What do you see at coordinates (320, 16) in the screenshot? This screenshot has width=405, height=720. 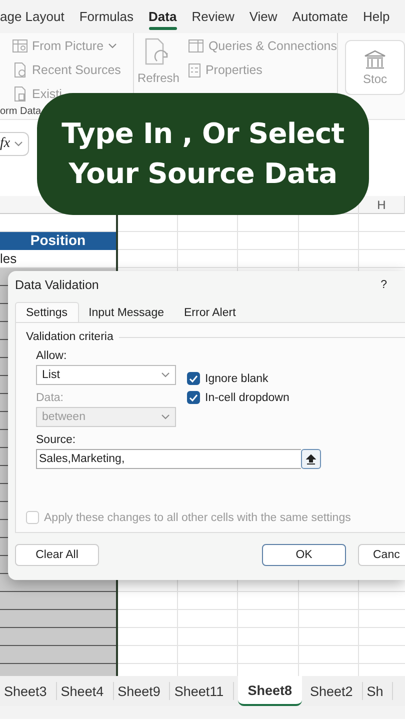 I see `ribbon-tab: Automate` at bounding box center [320, 16].